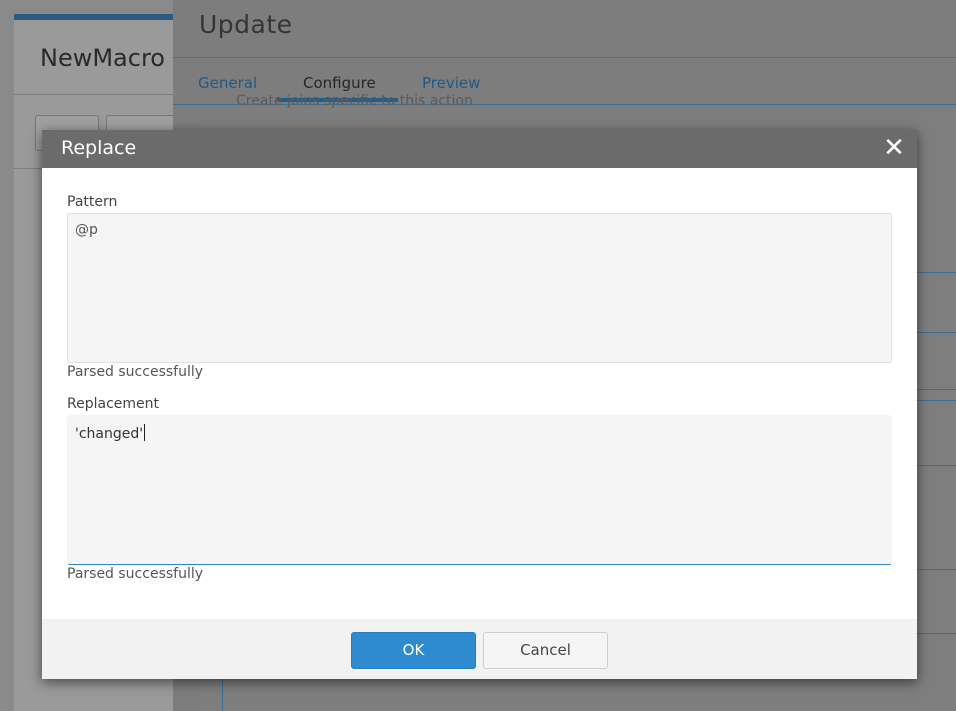 The height and width of the screenshot is (711, 956). Describe the element at coordinates (86, 230) in the screenshot. I see `pattern-value: @p` at that location.